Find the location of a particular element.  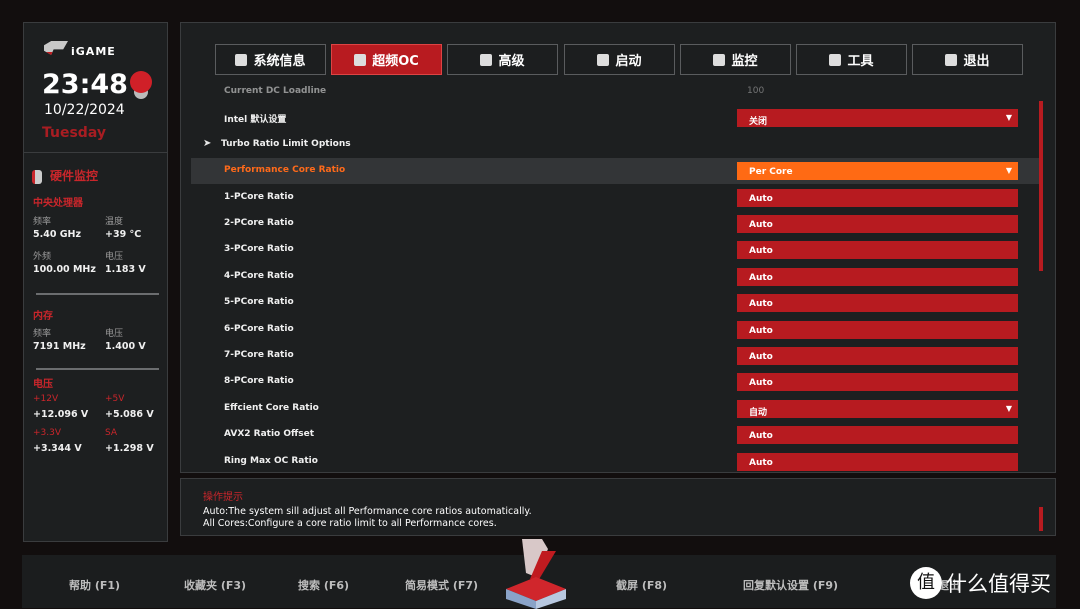

v33-label: +3.3V is located at coordinates (47, 433).